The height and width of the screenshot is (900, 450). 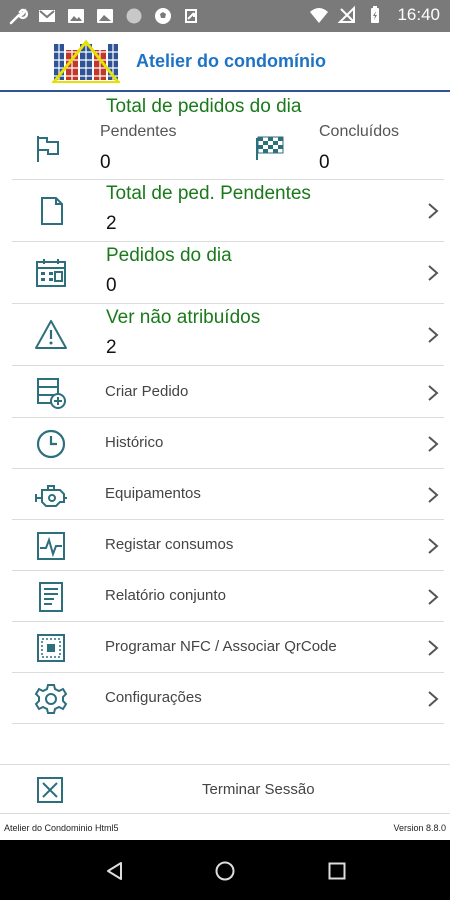 What do you see at coordinates (51, 648) in the screenshot?
I see `nfc-icon` at bounding box center [51, 648].